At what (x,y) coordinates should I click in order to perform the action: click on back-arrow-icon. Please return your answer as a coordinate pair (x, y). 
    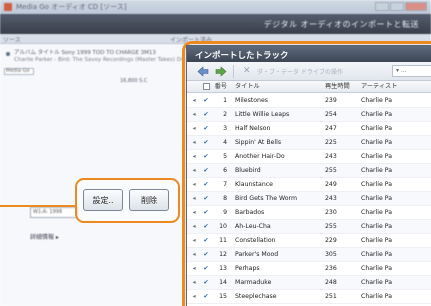
    Looking at the image, I should click on (203, 71).